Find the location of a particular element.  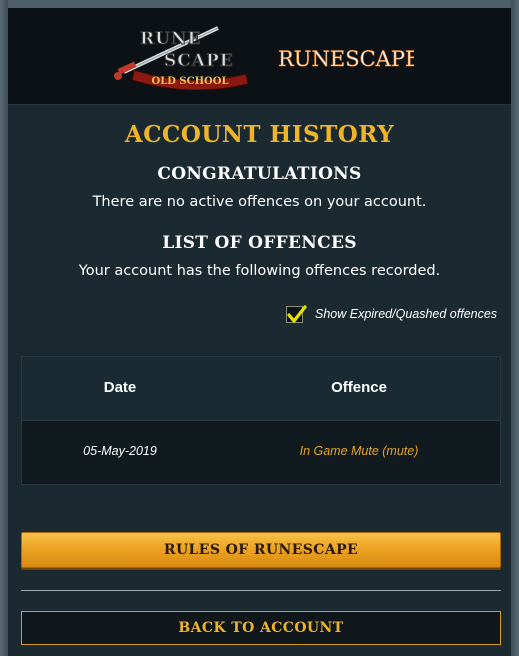

divider is located at coordinates (261, 590).